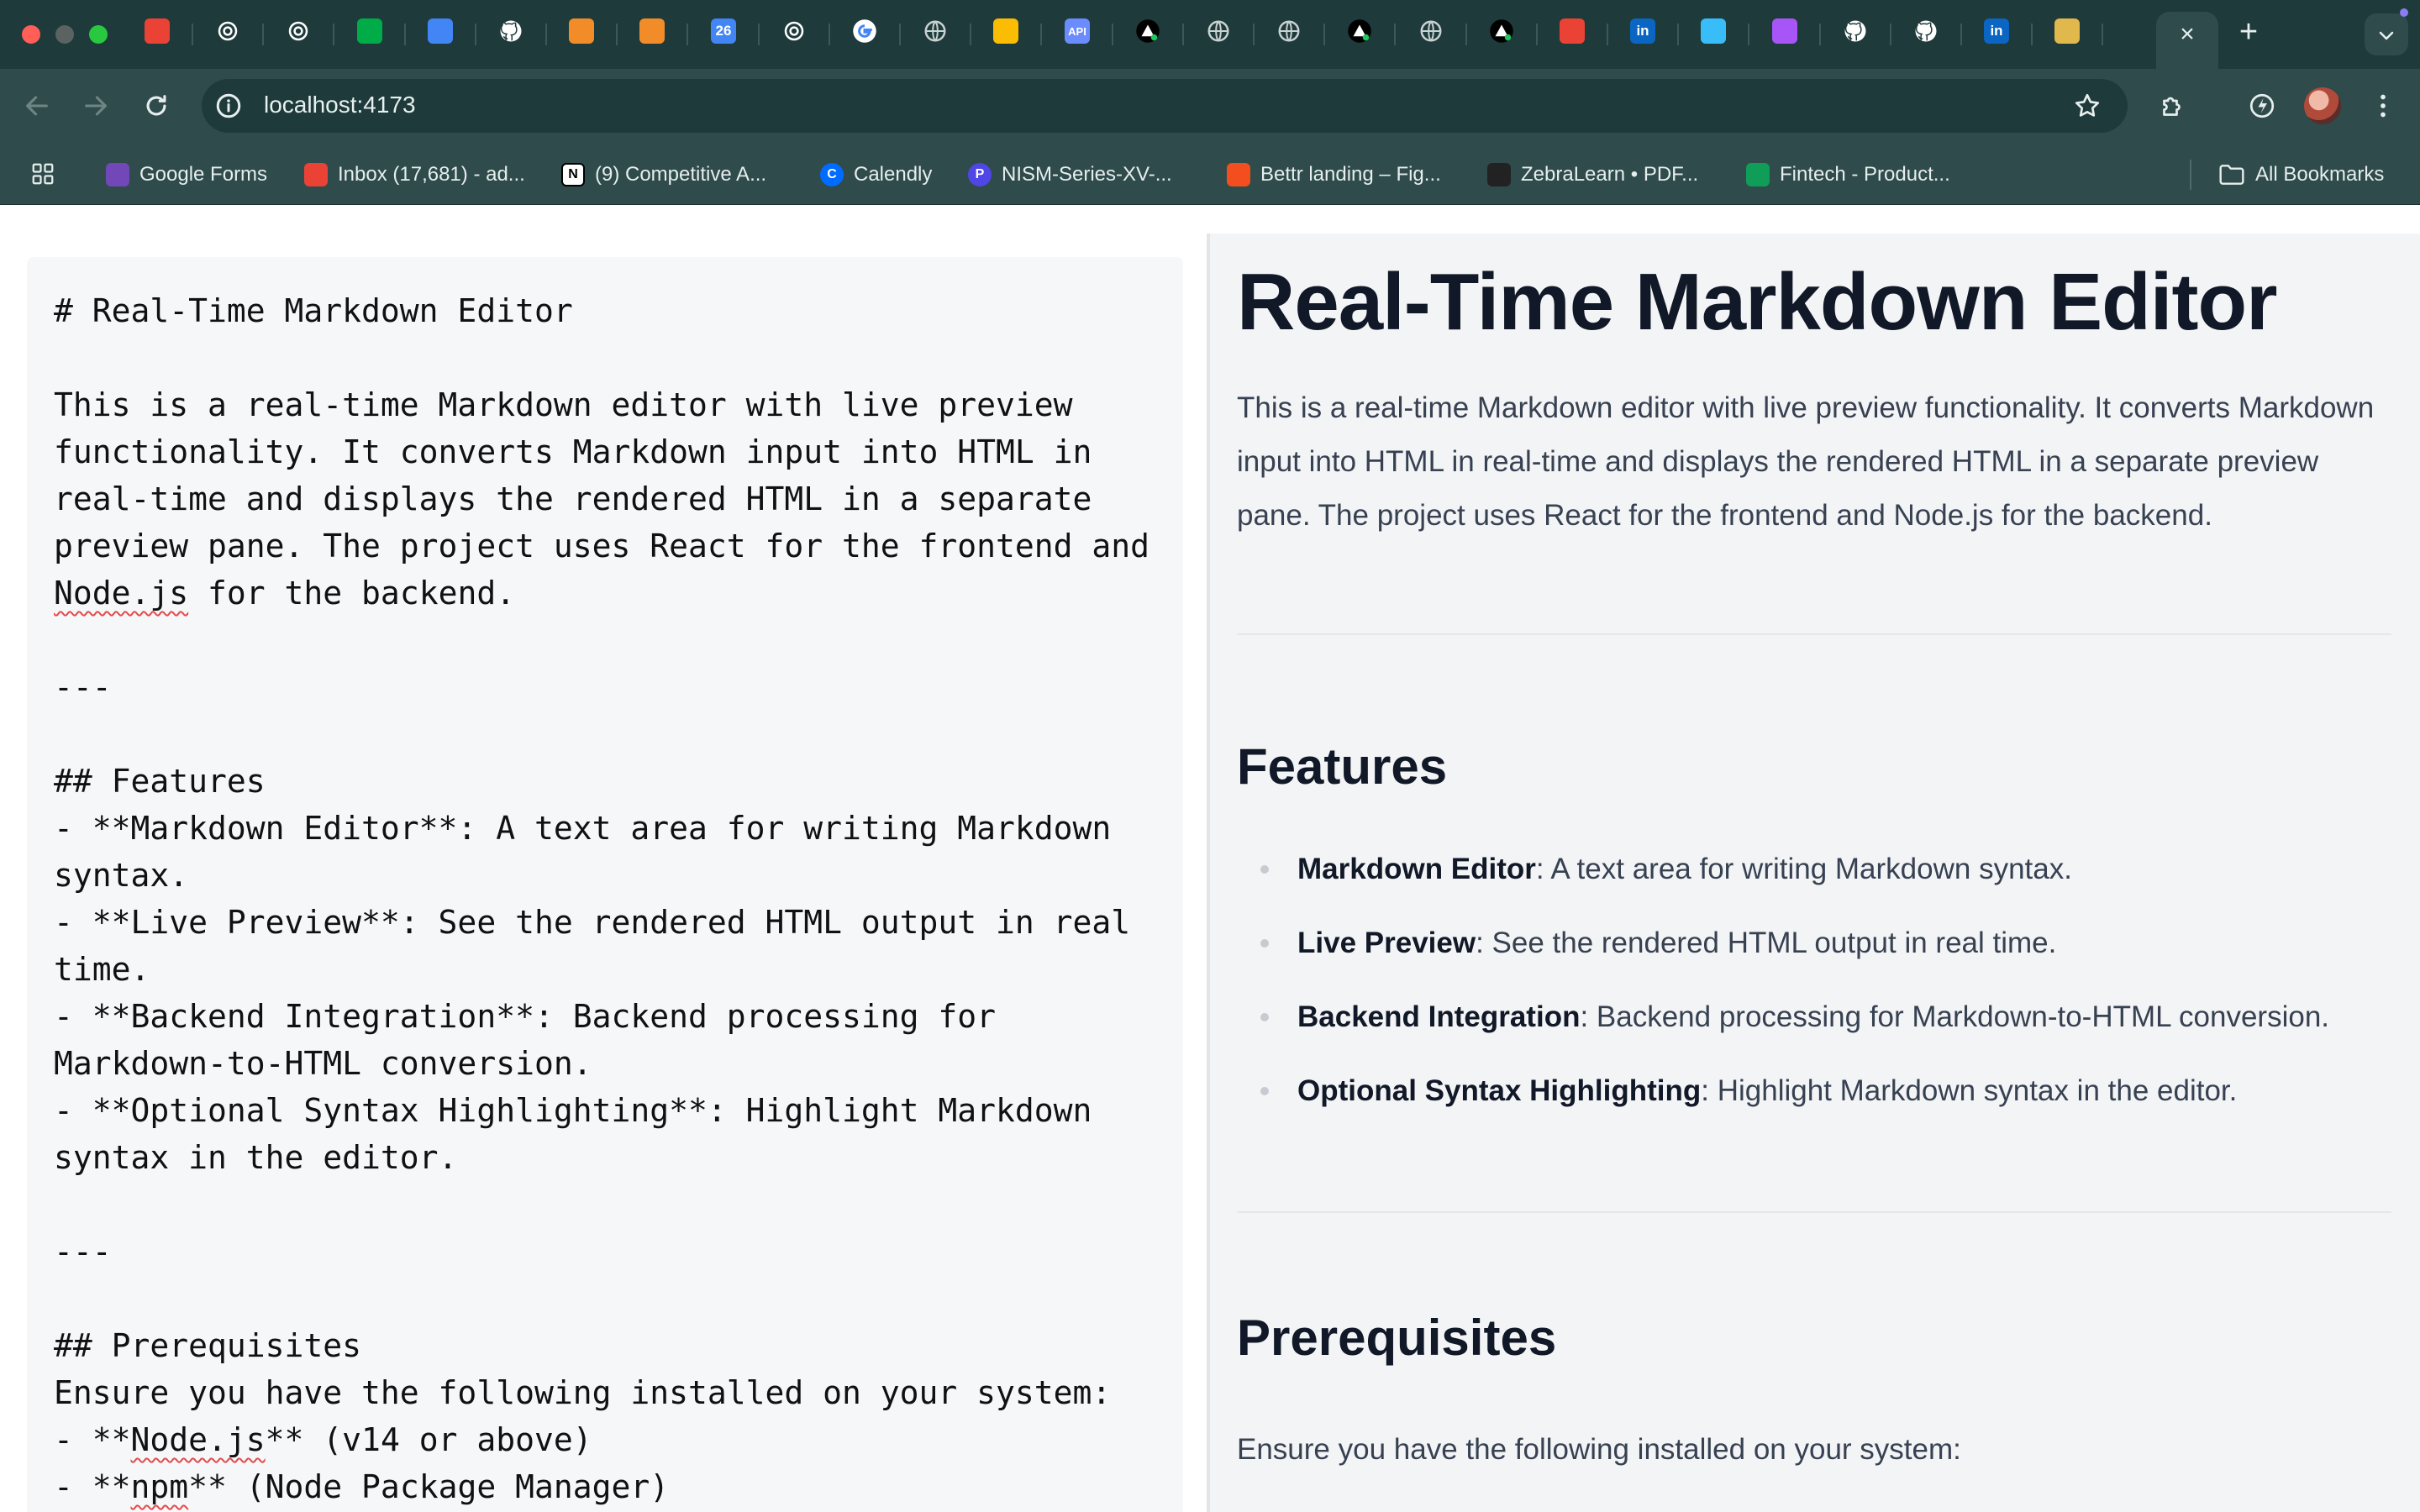 Image resolution: width=2420 pixels, height=1512 pixels. I want to click on extensions-button, so click(2172, 105).